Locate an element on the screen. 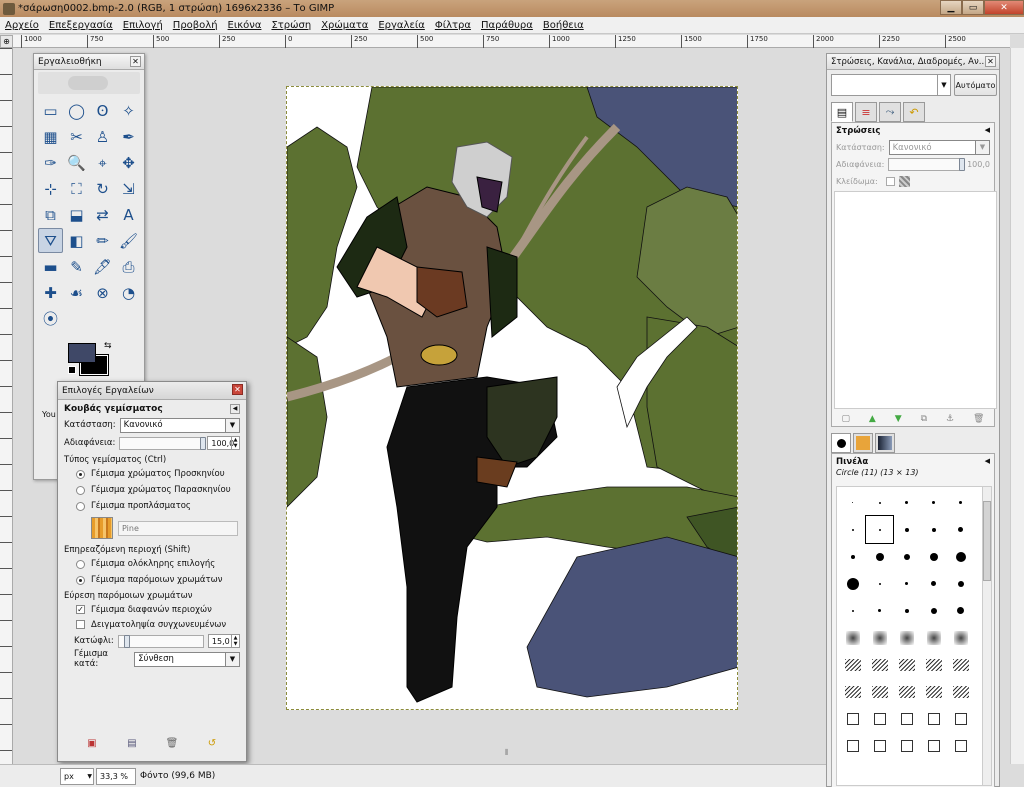 The height and width of the screenshot is (787, 1024). tab-patterns is located at coordinates (863, 443).